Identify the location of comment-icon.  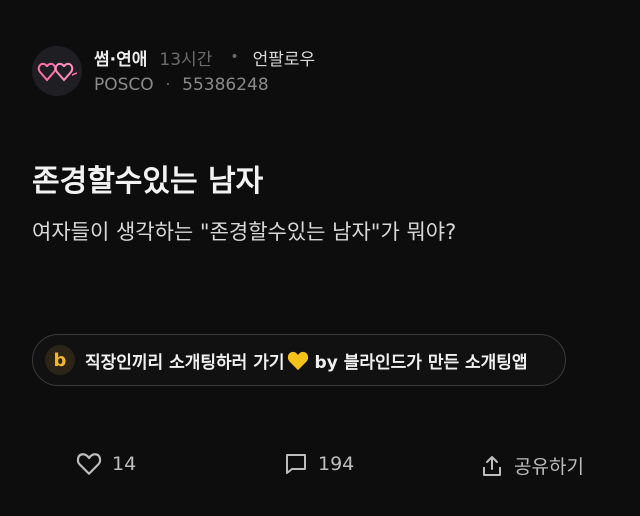
(296, 464).